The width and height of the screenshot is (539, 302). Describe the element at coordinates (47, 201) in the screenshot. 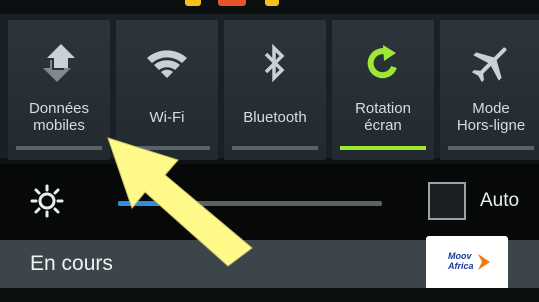

I see `brightness-icon` at that location.